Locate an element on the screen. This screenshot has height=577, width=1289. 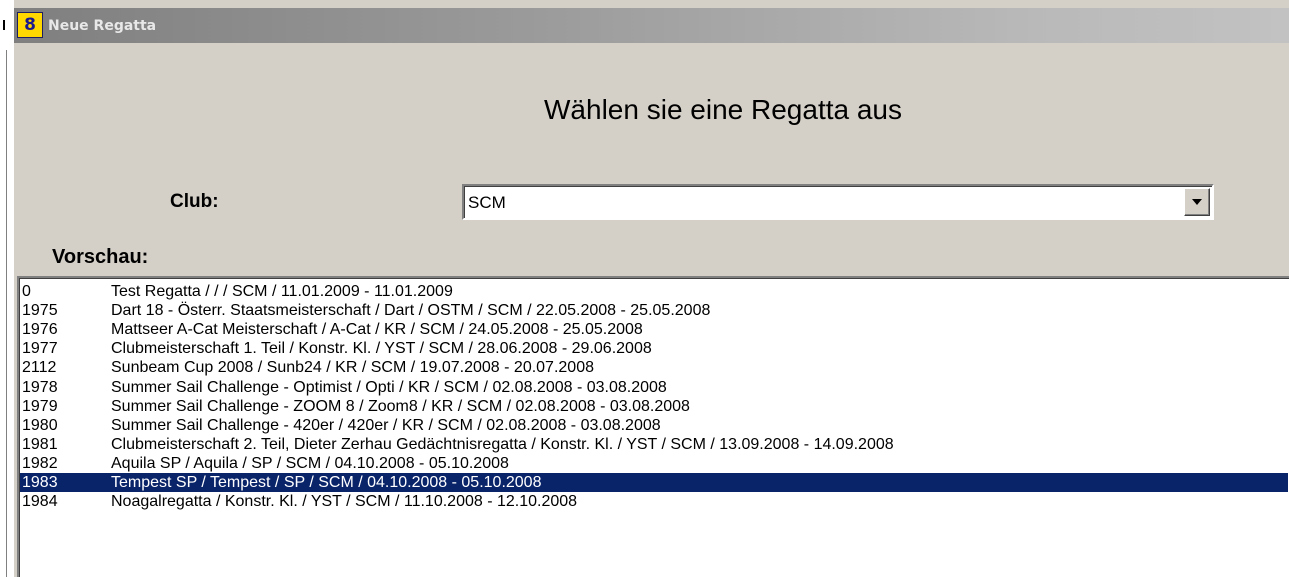
club-label: Club: is located at coordinates (194, 201).